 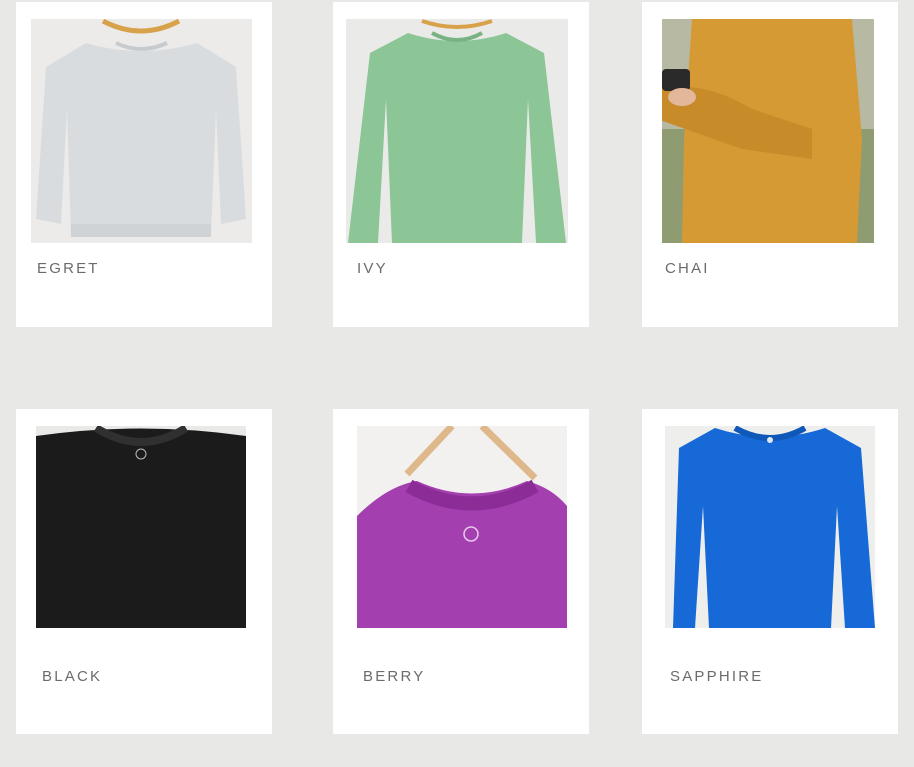 I want to click on ivy-sweatshirt-image, so click(x=457, y=131).